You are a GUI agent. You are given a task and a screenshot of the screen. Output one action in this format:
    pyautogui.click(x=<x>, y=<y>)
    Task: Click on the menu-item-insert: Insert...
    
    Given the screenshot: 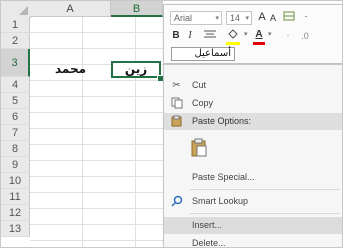 What is the action you would take?
    pyautogui.click(x=253, y=225)
    